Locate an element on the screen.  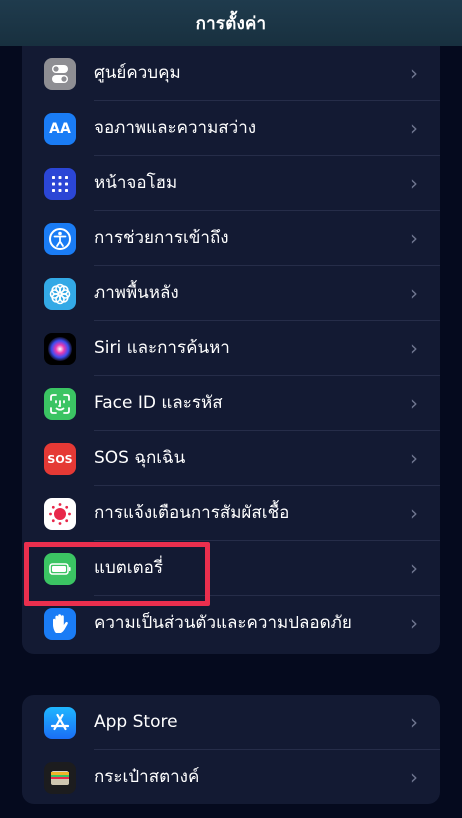
settings-row-siri-search: Siri และการค้นหา › is located at coordinates (231, 348).